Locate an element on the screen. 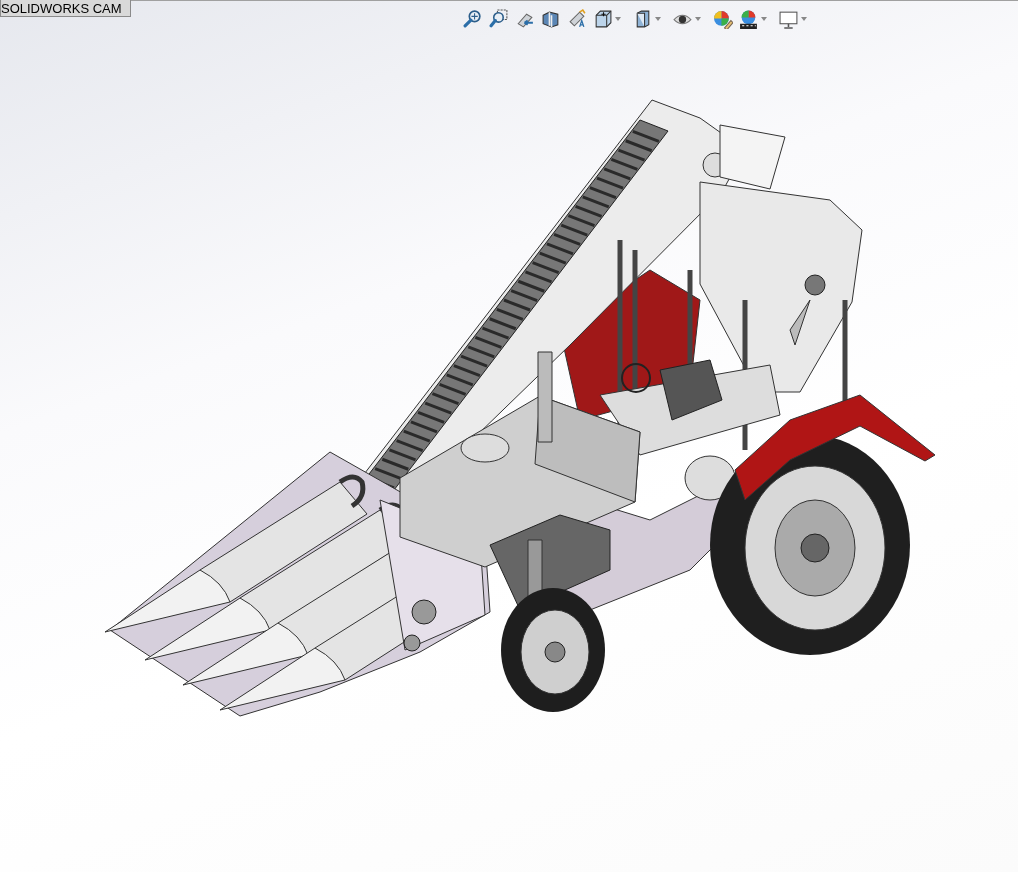 The width and height of the screenshot is (1018, 872). command-tab: SOLIDWORKS CAM is located at coordinates (65, 8).